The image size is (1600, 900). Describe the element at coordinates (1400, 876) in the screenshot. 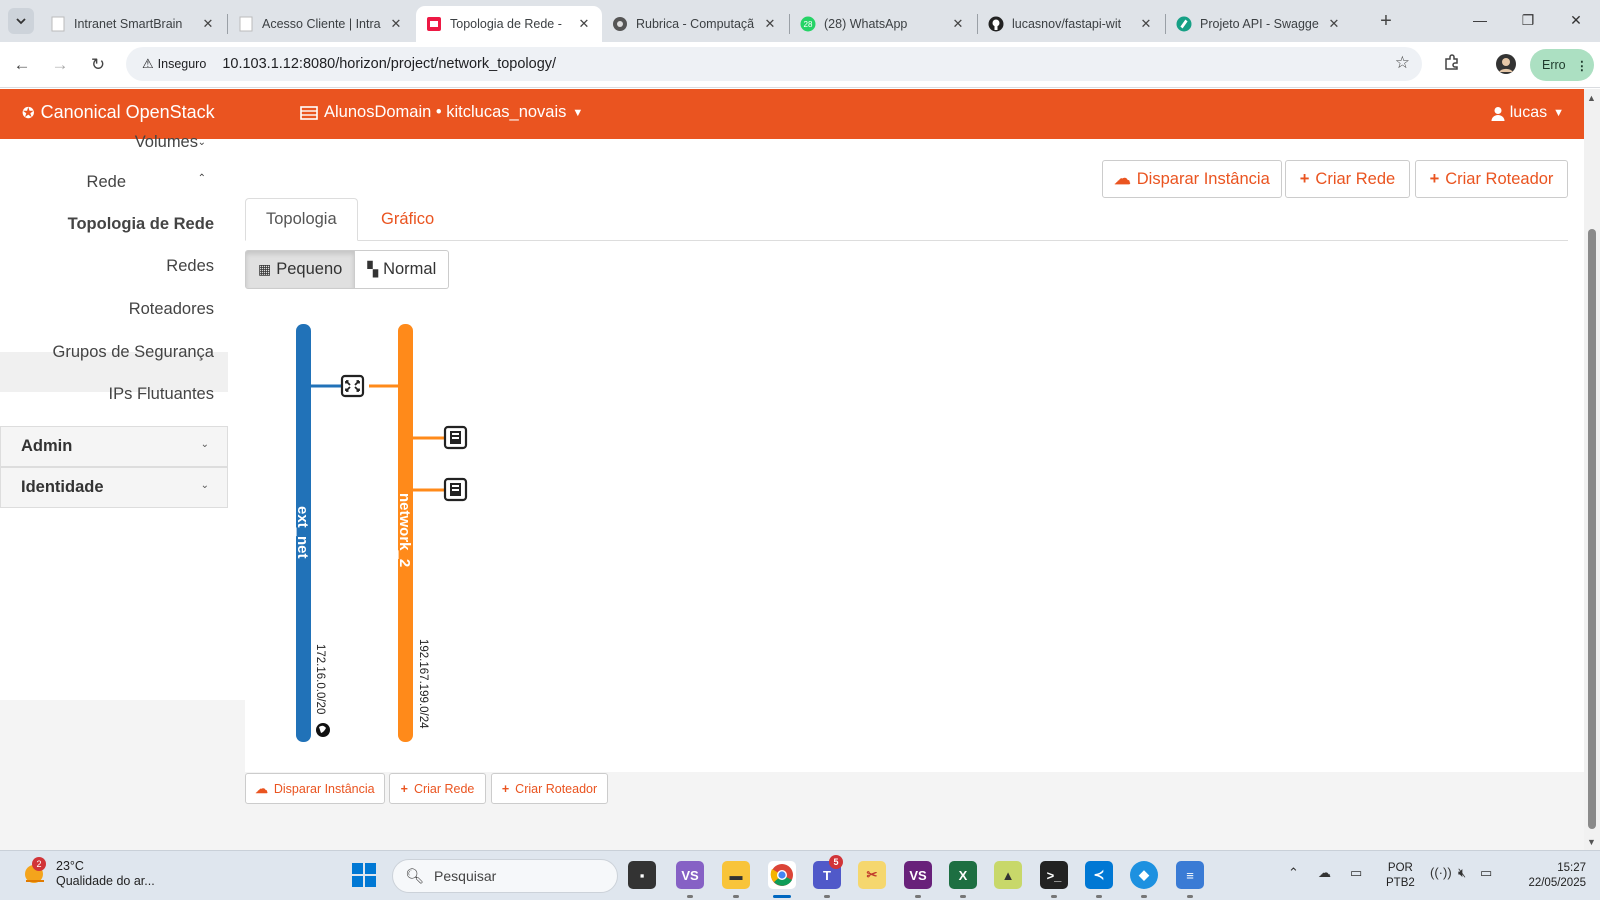

I see `language-indicator: POR PTB2` at that location.